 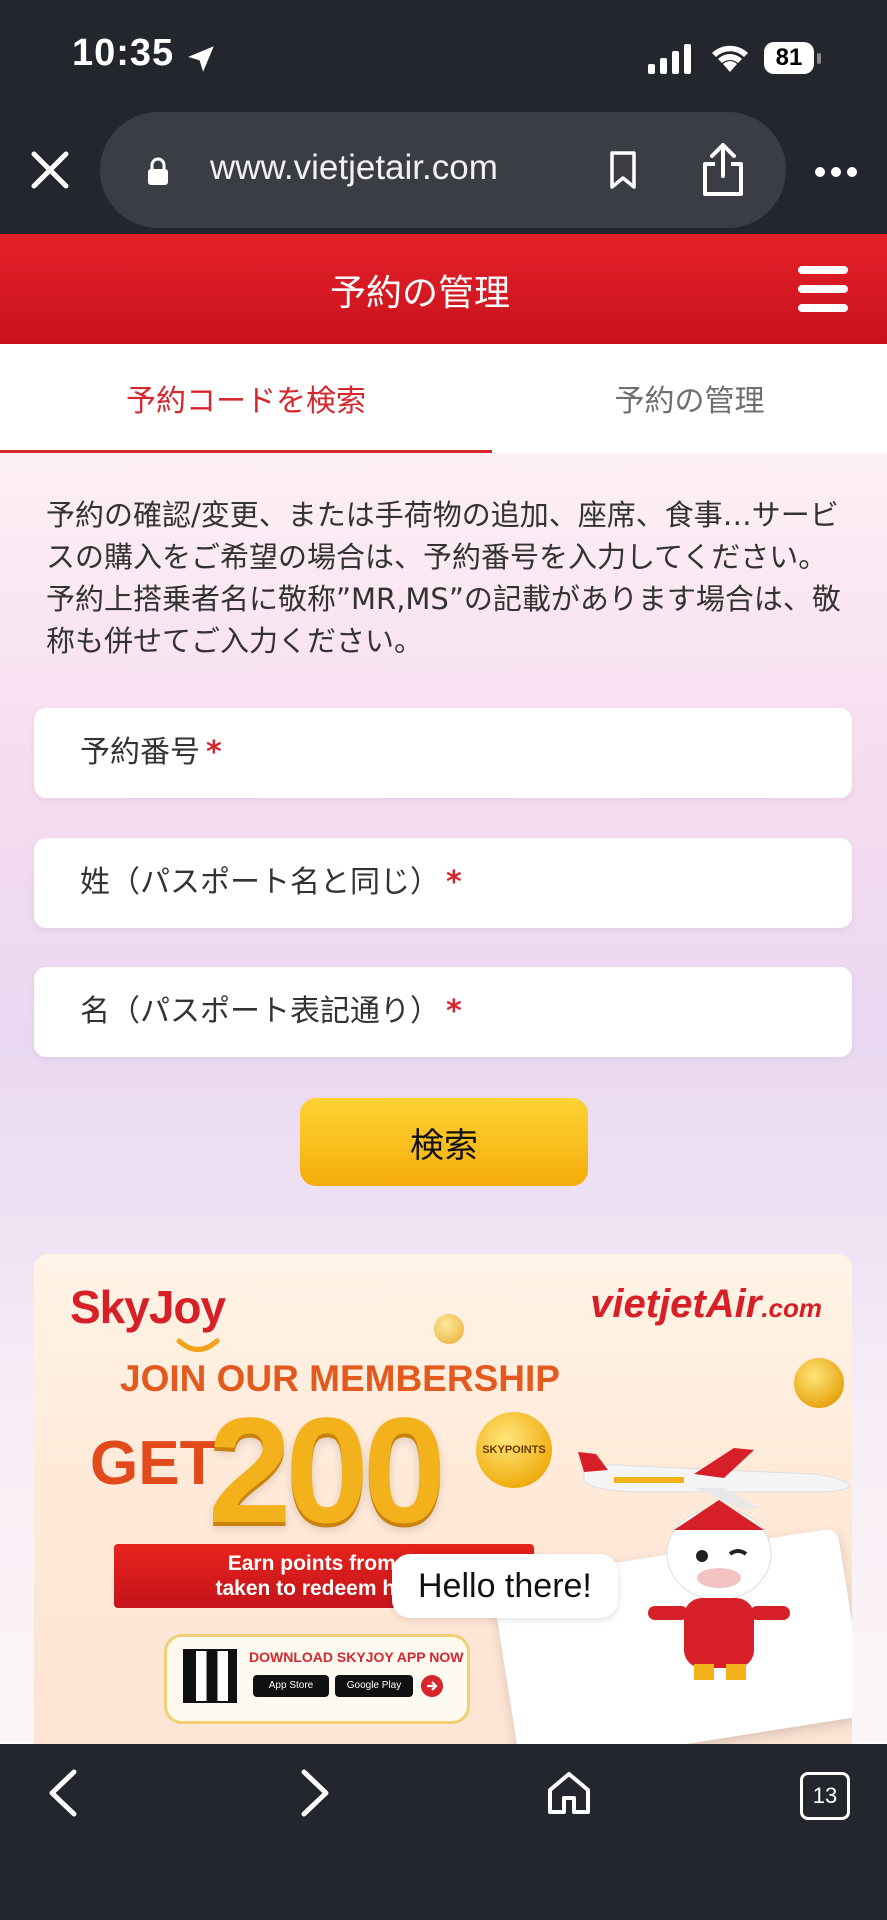 What do you see at coordinates (154, 1463) in the screenshot?
I see `banner-get-text: GET` at bounding box center [154, 1463].